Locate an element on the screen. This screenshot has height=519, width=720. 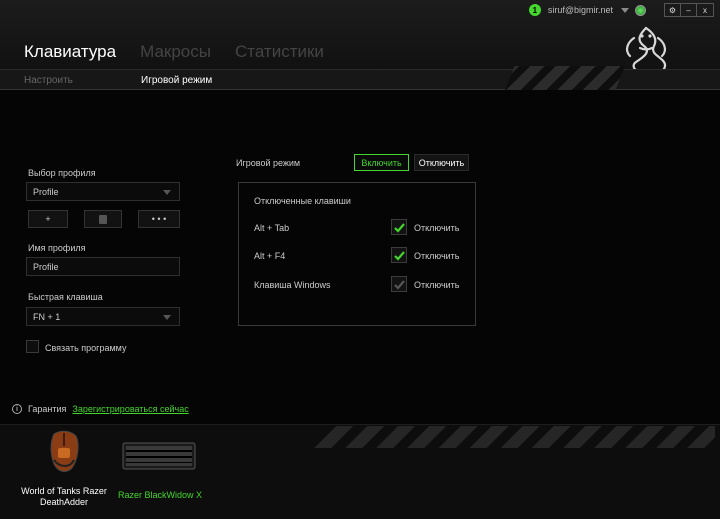
window-controls: ⚙ – x is located at coordinates (689, 10).